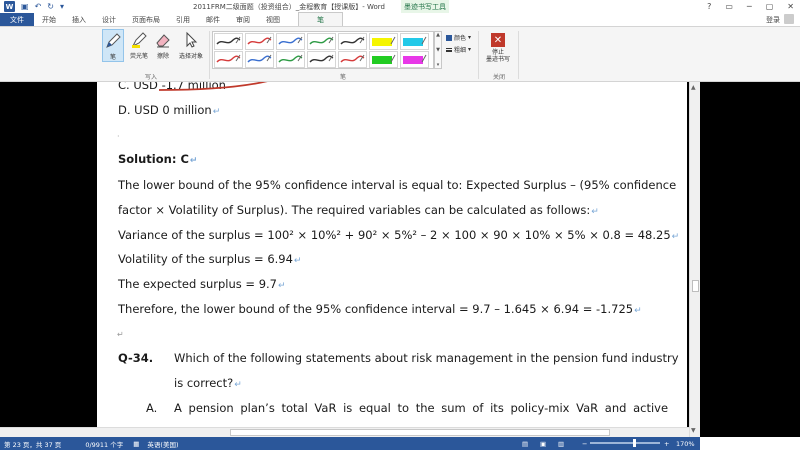  Describe the element at coordinates (666, 444) in the screenshot. I see `zoom-in-button: +` at that location.